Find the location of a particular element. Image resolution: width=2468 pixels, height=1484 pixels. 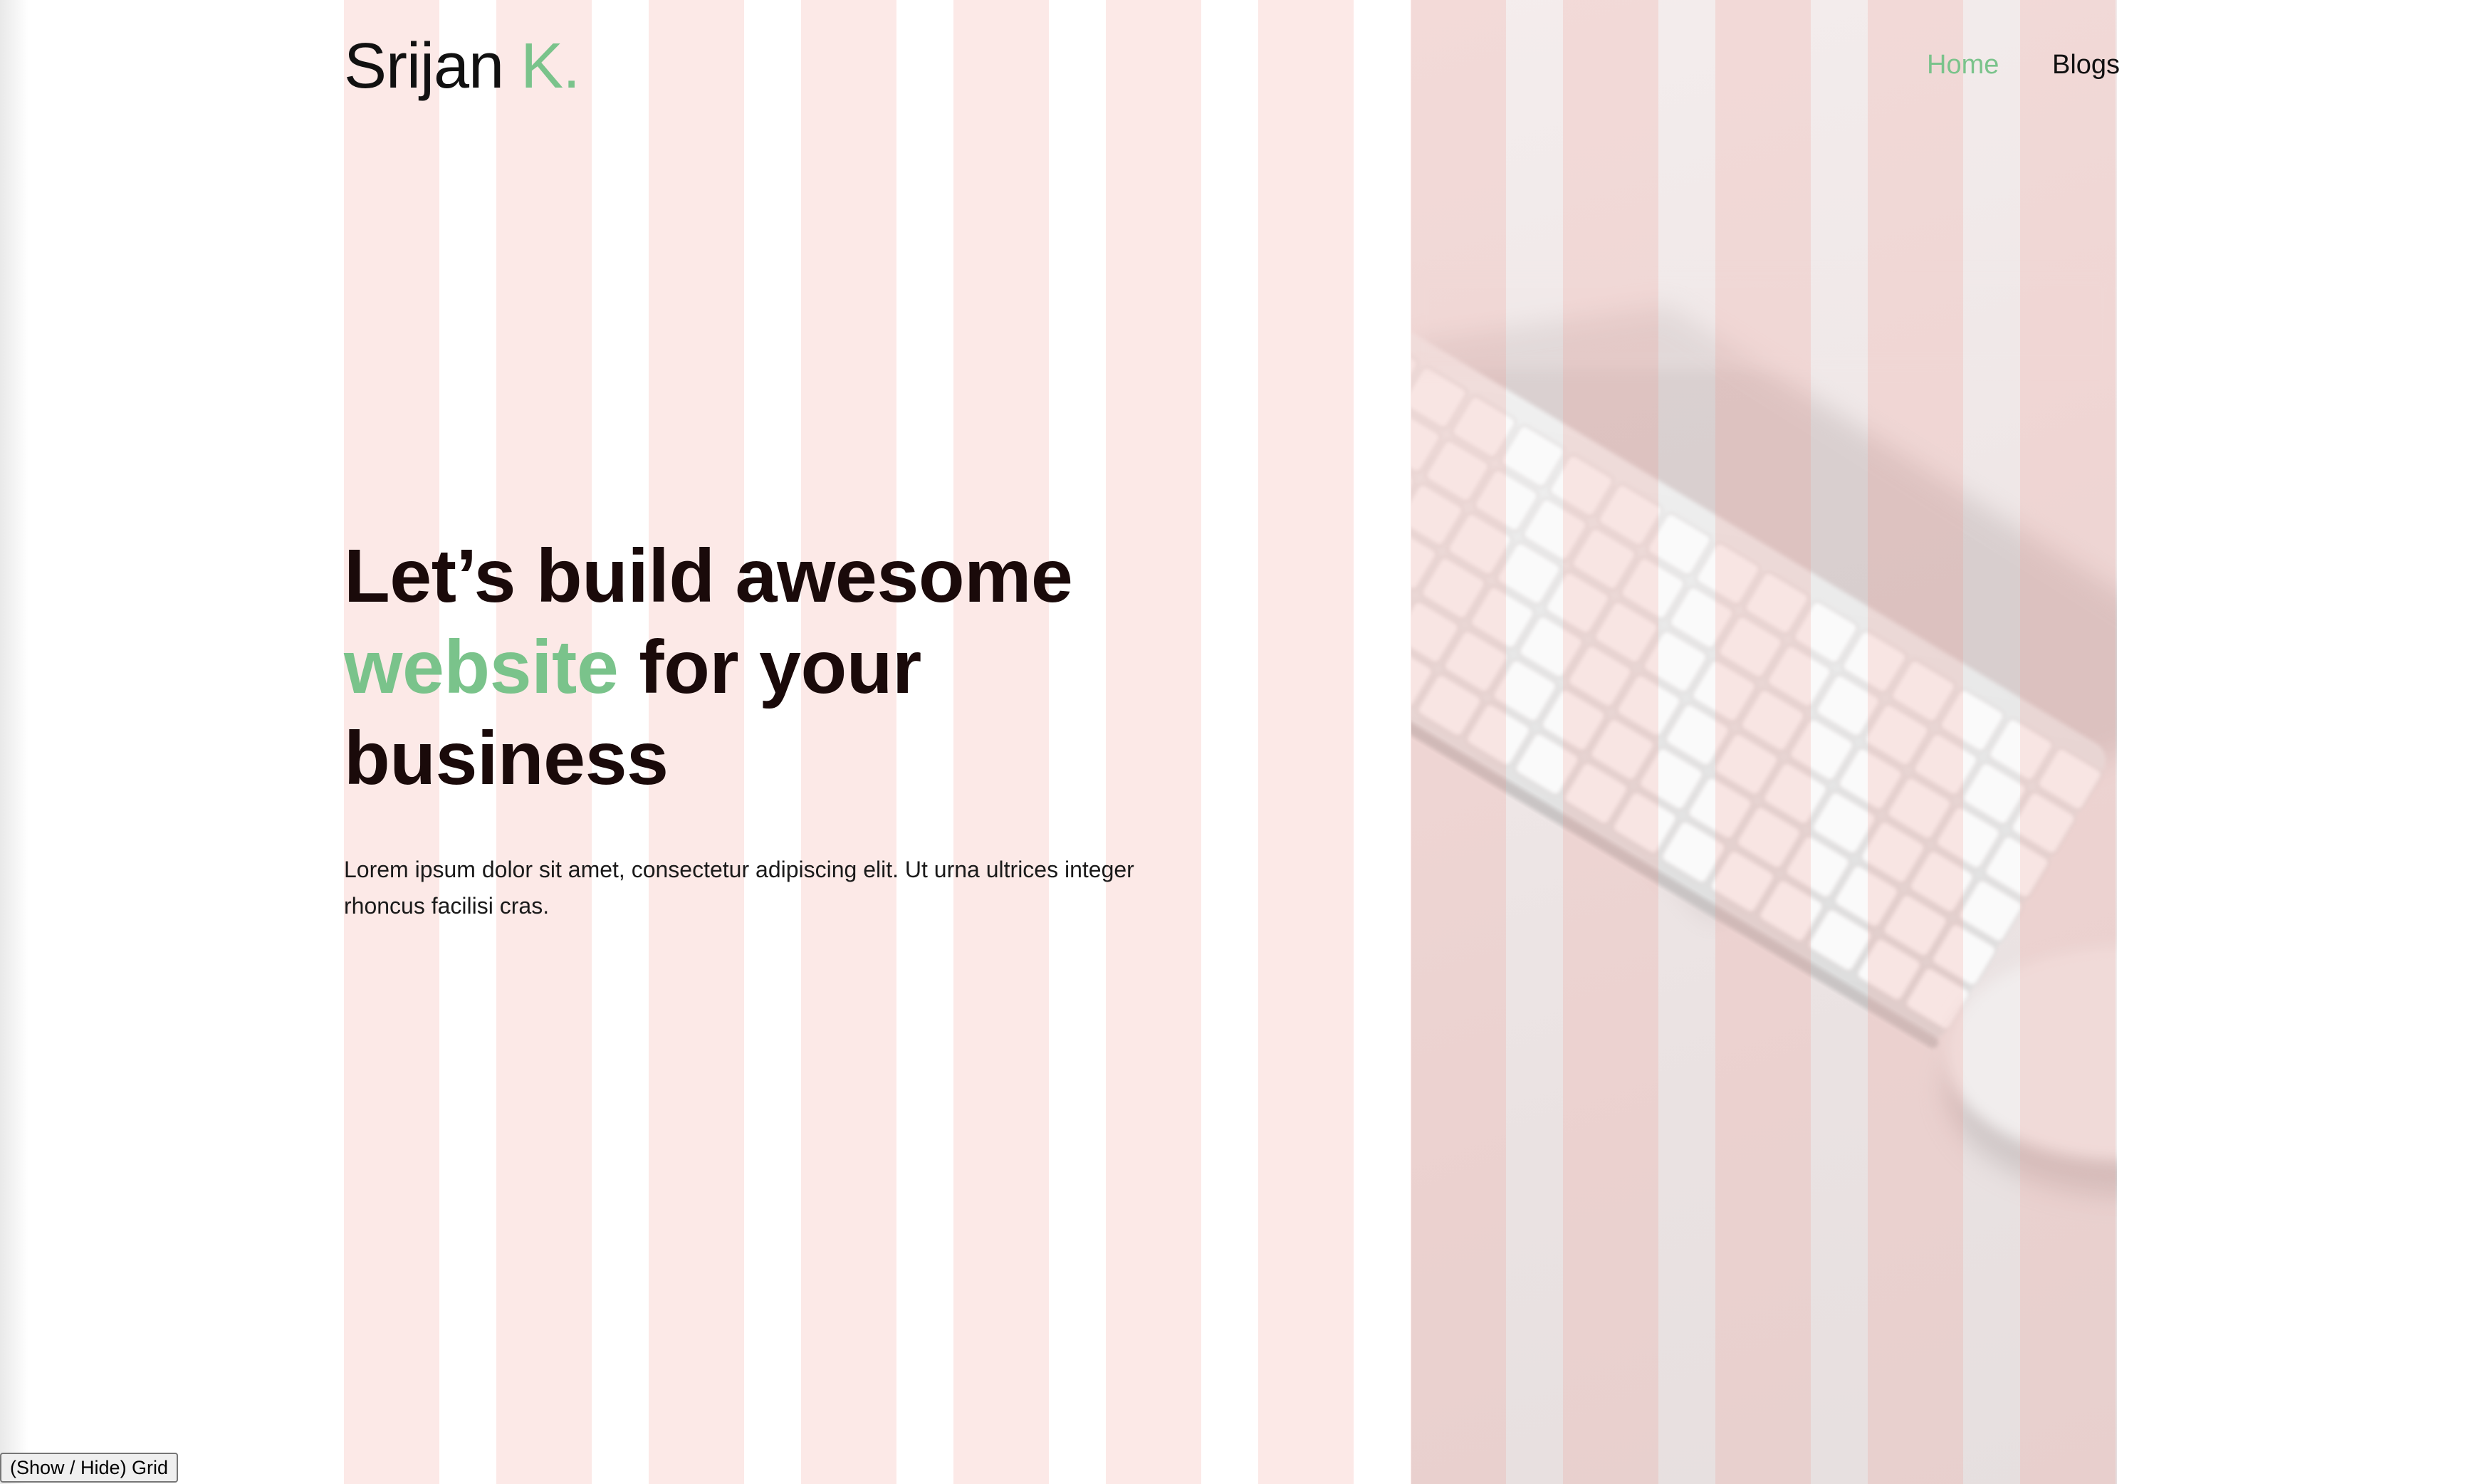

window-edge-shadow is located at coordinates (14, 742).